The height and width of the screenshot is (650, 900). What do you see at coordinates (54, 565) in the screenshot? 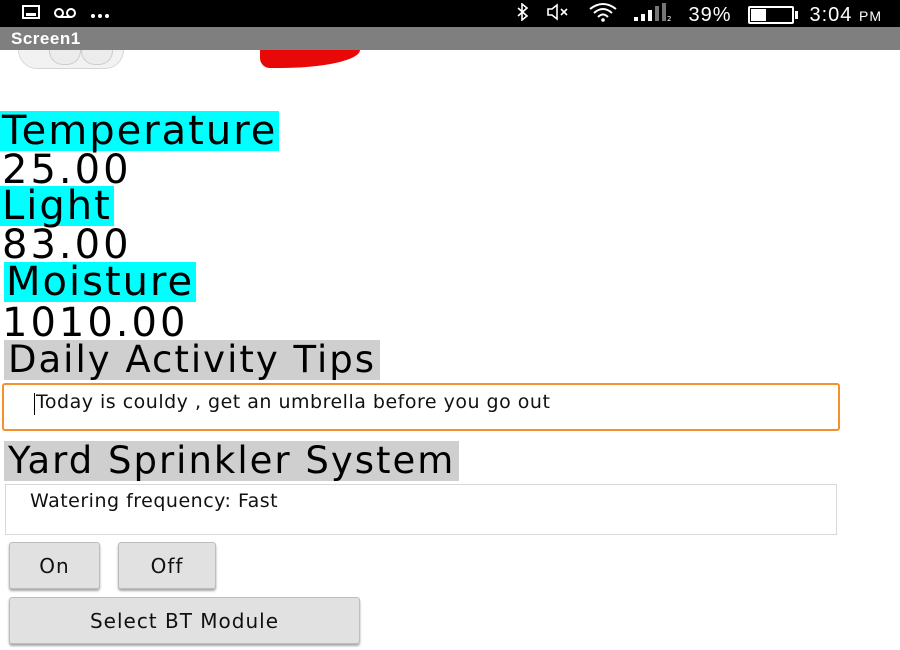
I see `on-button: On` at bounding box center [54, 565].